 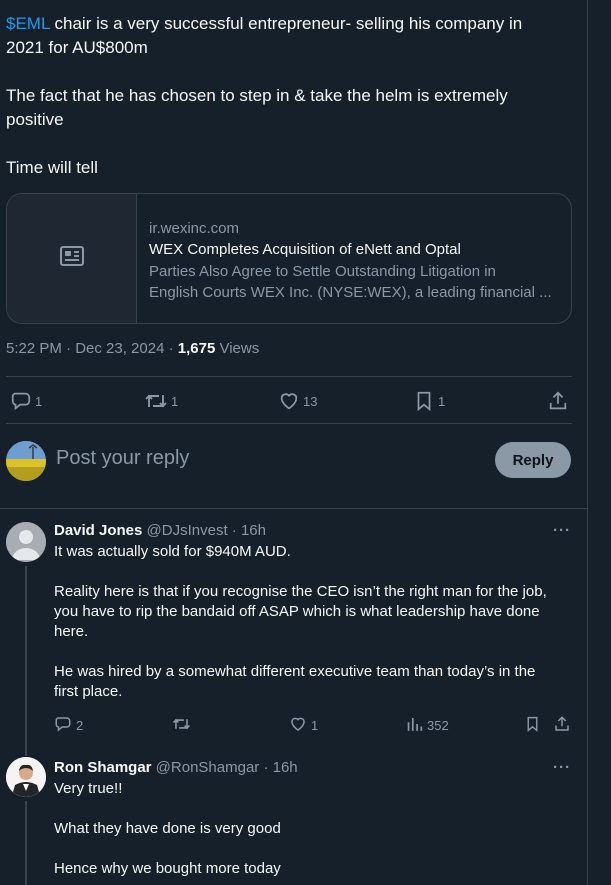 What do you see at coordinates (52, 167) in the screenshot?
I see `tweet-text-line: Time will tell` at bounding box center [52, 167].